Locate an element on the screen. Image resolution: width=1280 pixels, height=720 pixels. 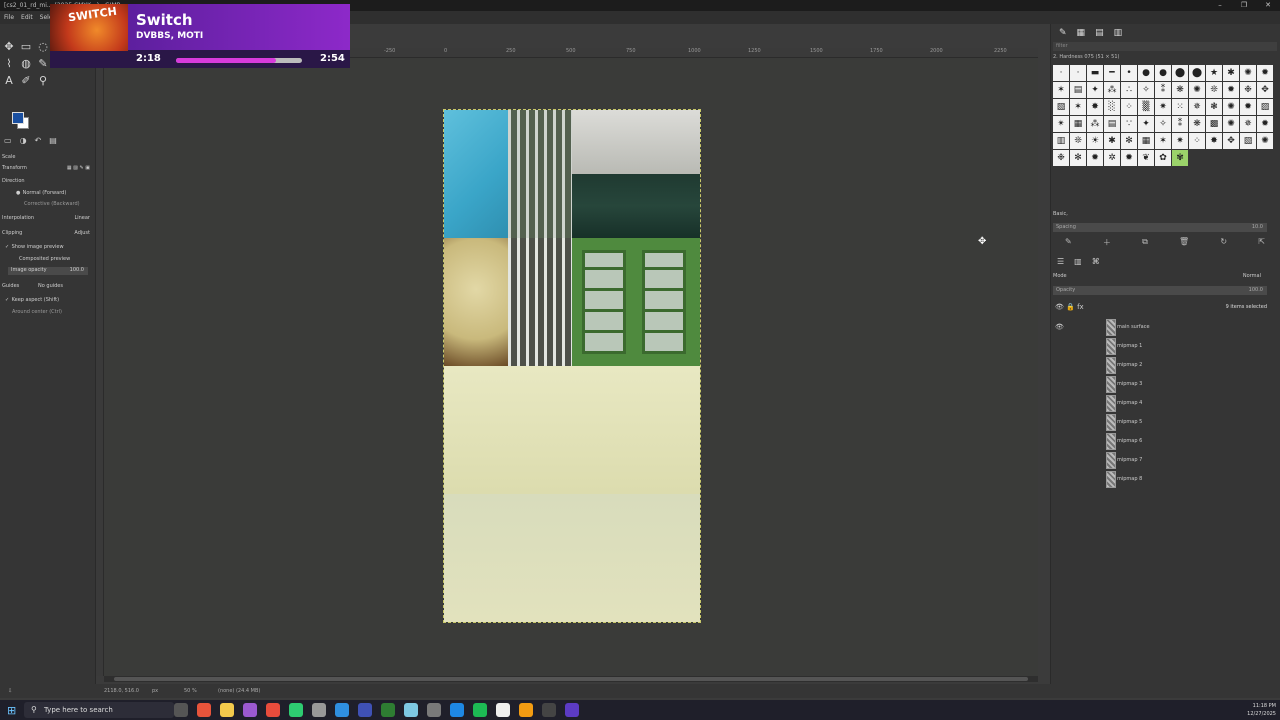
brush-item: ━ is located at coordinates (1112, 73).